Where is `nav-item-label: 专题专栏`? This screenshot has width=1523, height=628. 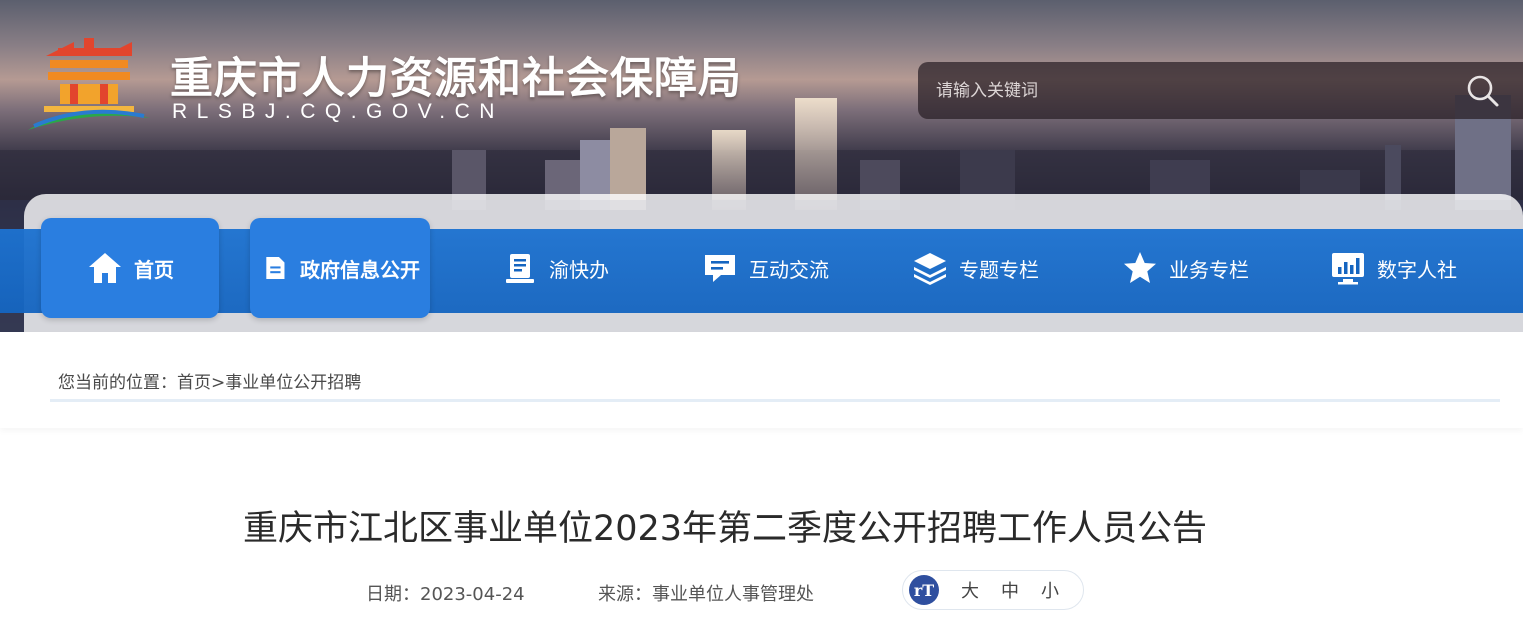
nav-item-label: 专题专栏 is located at coordinates (999, 269).